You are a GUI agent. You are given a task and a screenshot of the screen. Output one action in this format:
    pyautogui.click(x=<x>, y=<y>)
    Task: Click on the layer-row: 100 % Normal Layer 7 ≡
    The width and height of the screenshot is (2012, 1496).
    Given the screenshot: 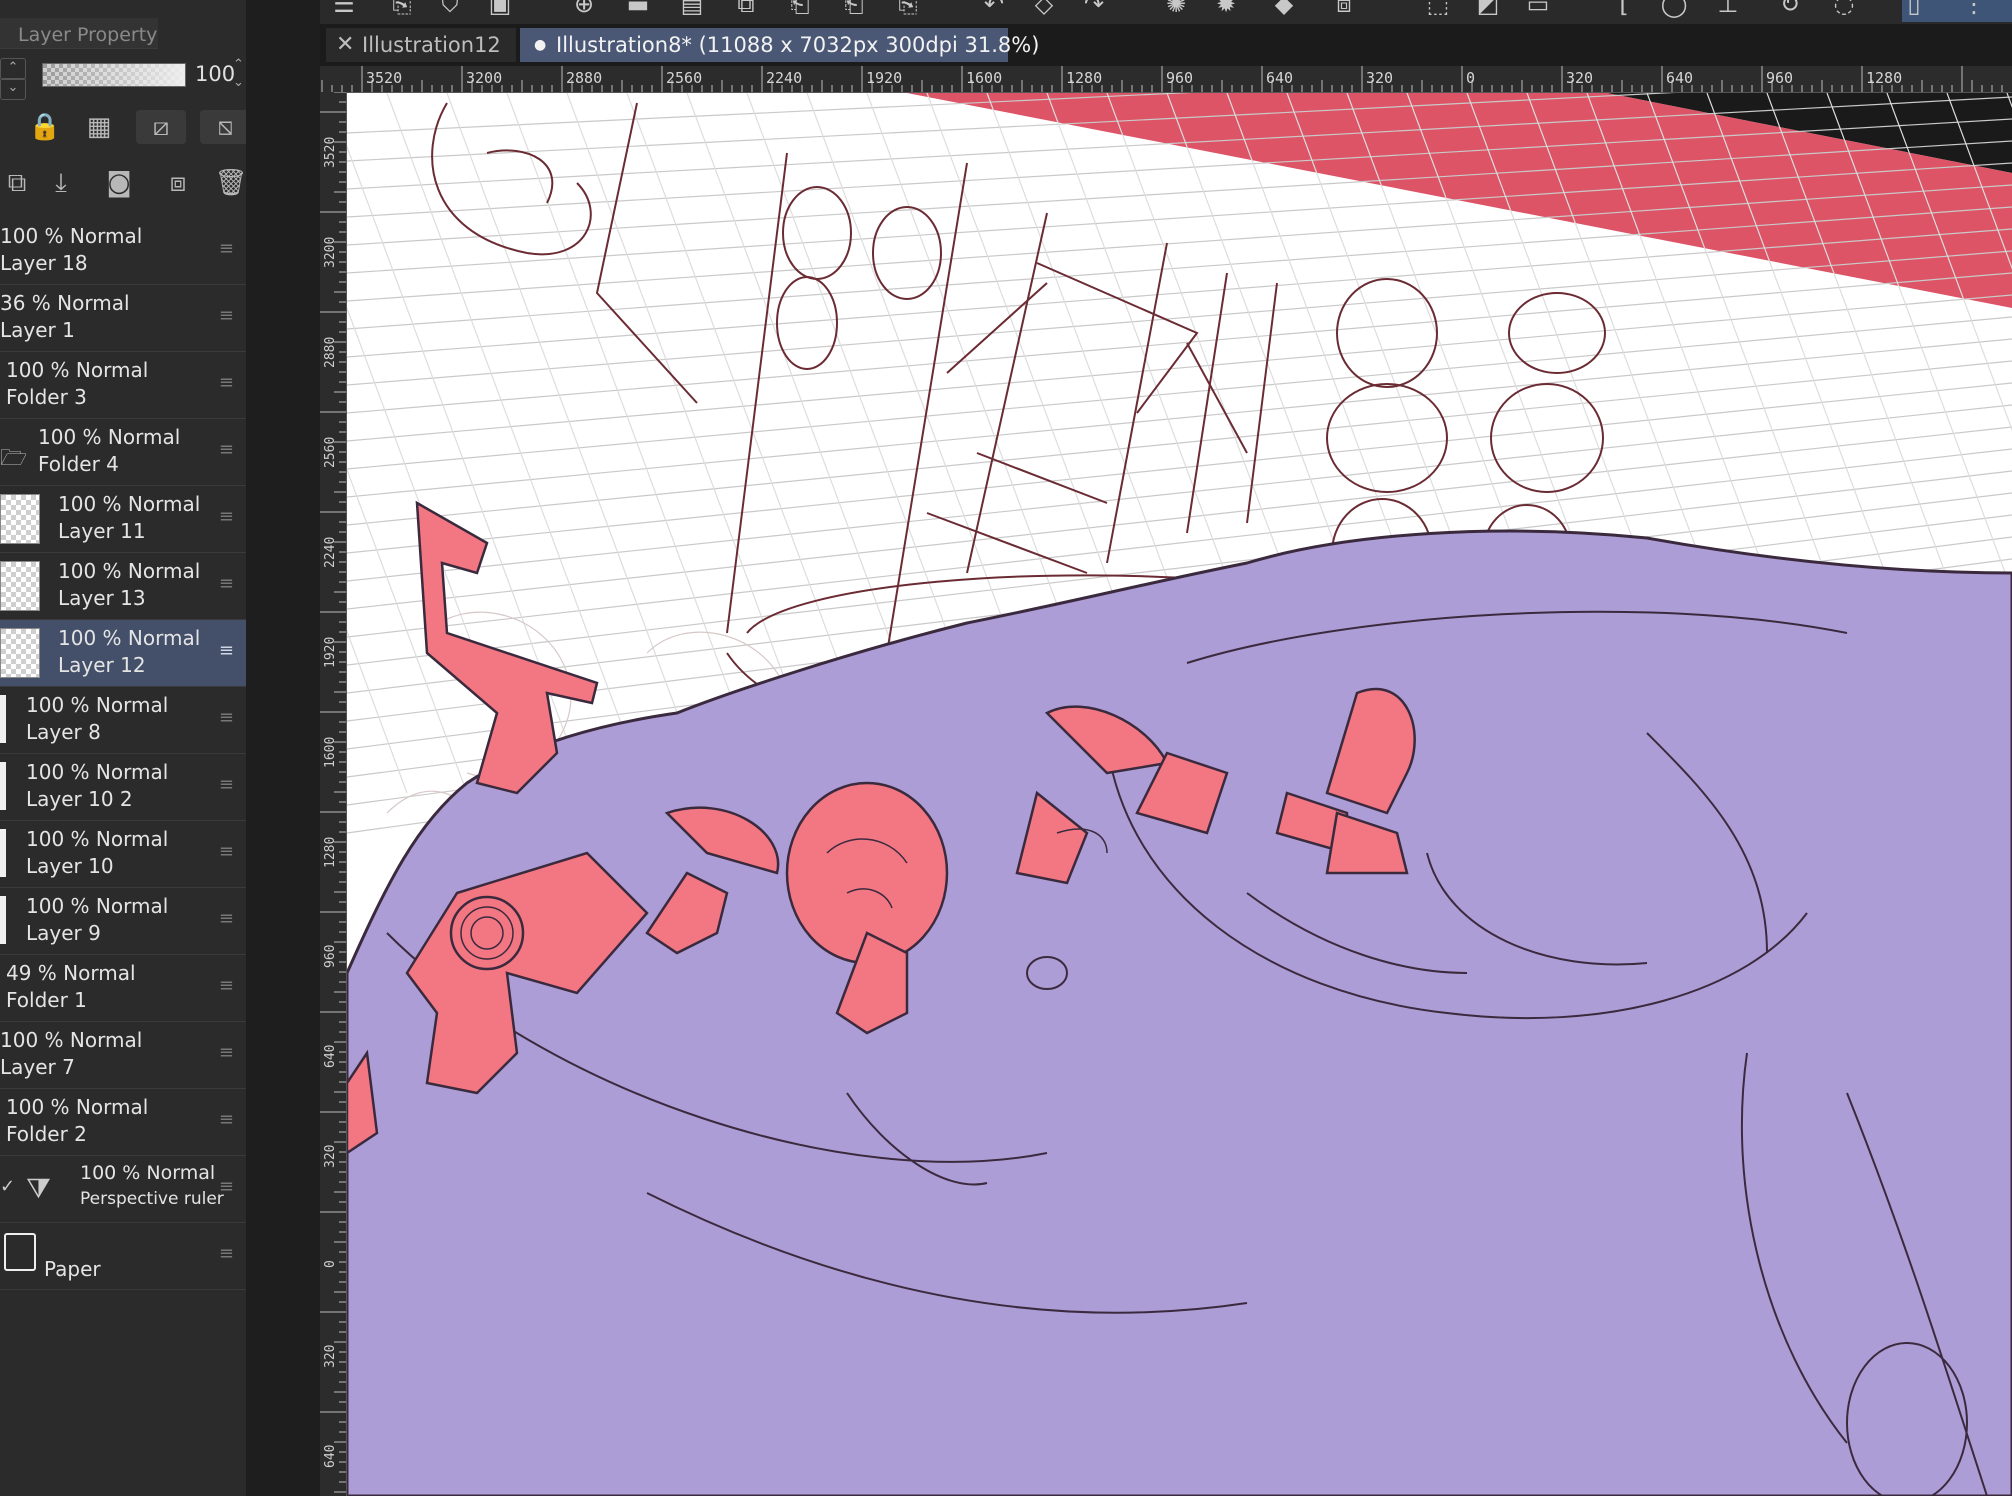 What is the action you would take?
    pyautogui.click(x=123, y=1055)
    